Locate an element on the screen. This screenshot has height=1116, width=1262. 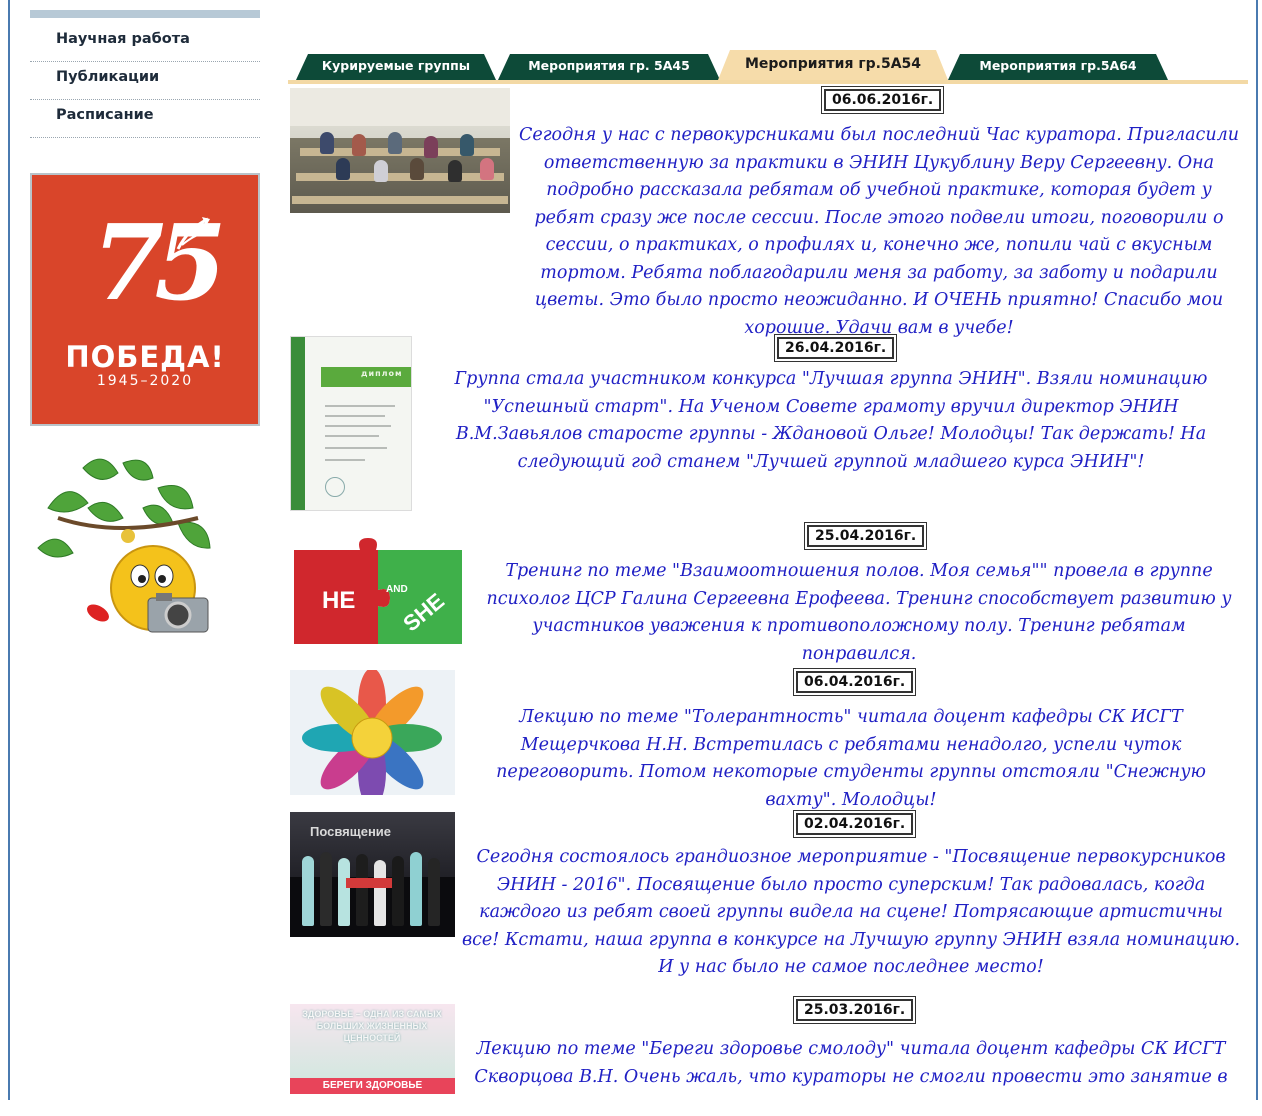
banner-word: ПОБЕДА! is located at coordinates (145, 357).